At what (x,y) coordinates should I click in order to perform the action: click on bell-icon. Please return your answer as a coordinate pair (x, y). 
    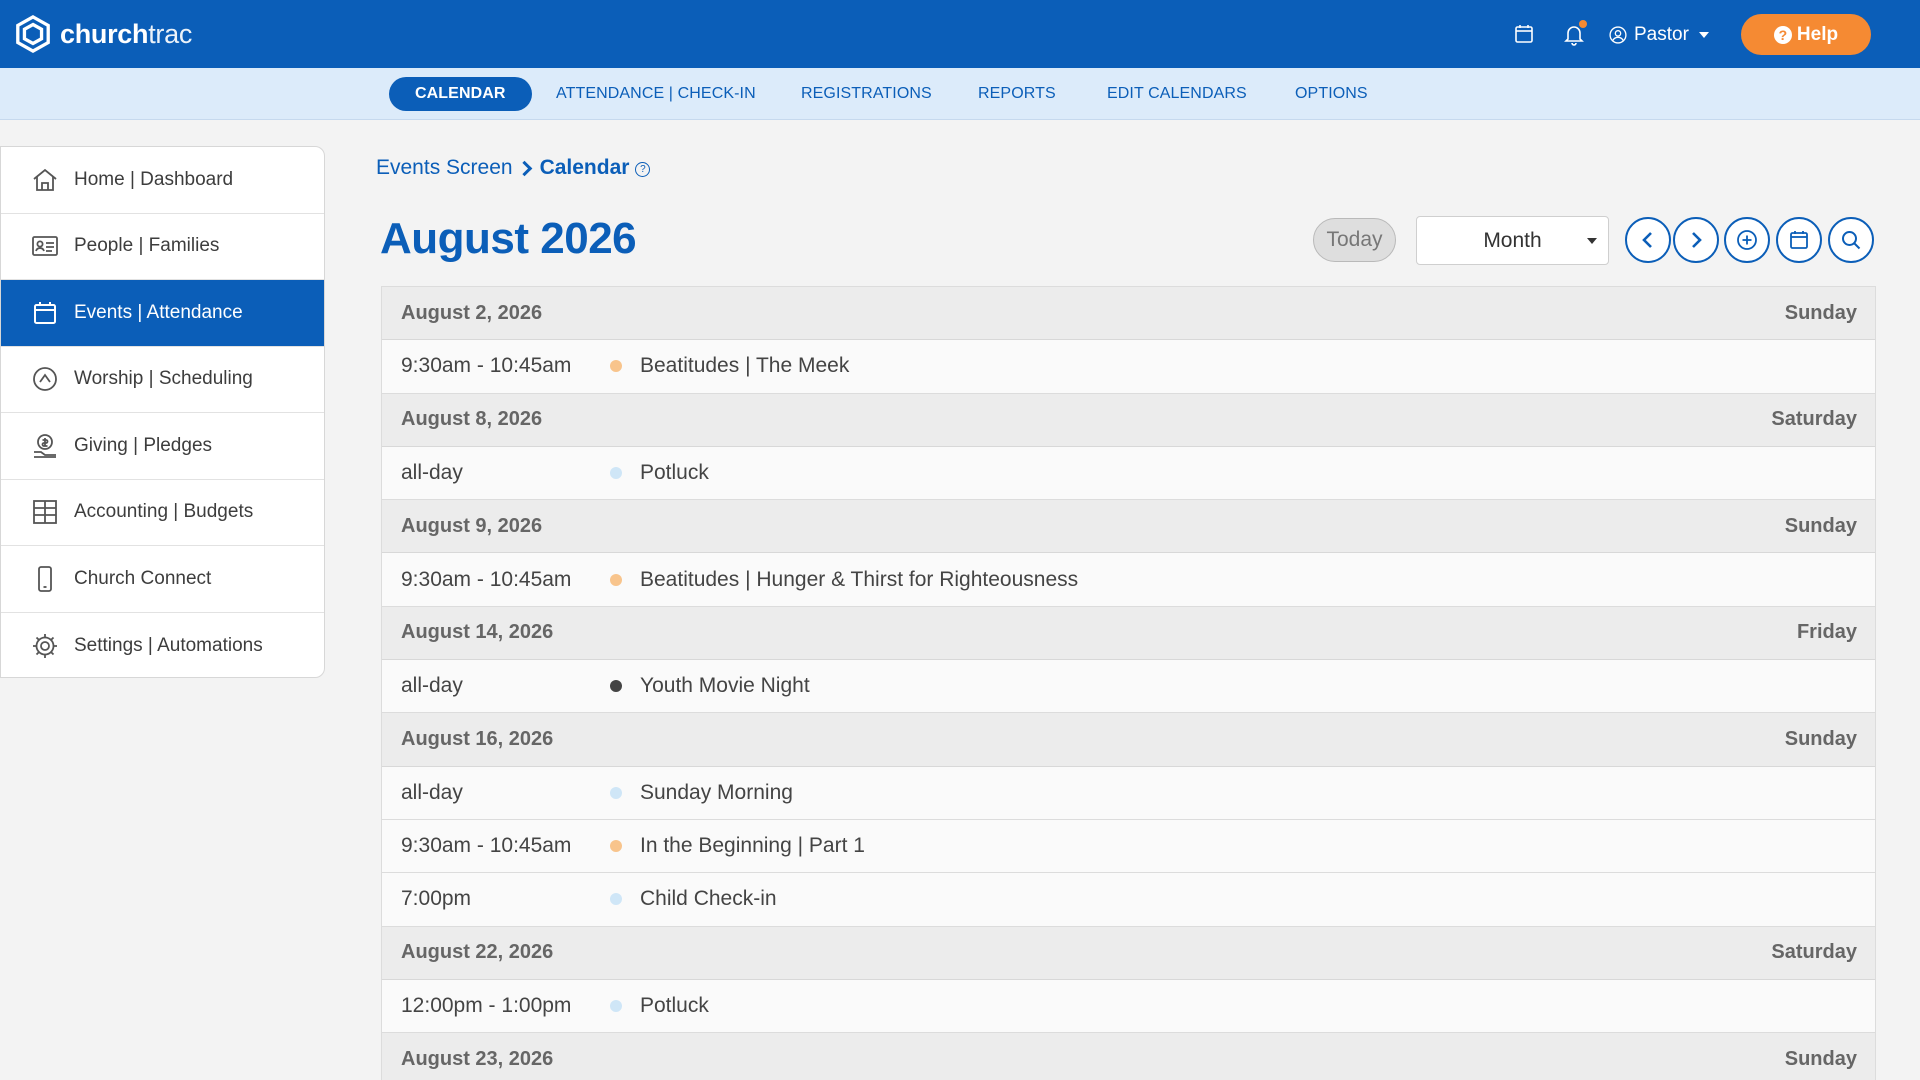
    Looking at the image, I should click on (1574, 33).